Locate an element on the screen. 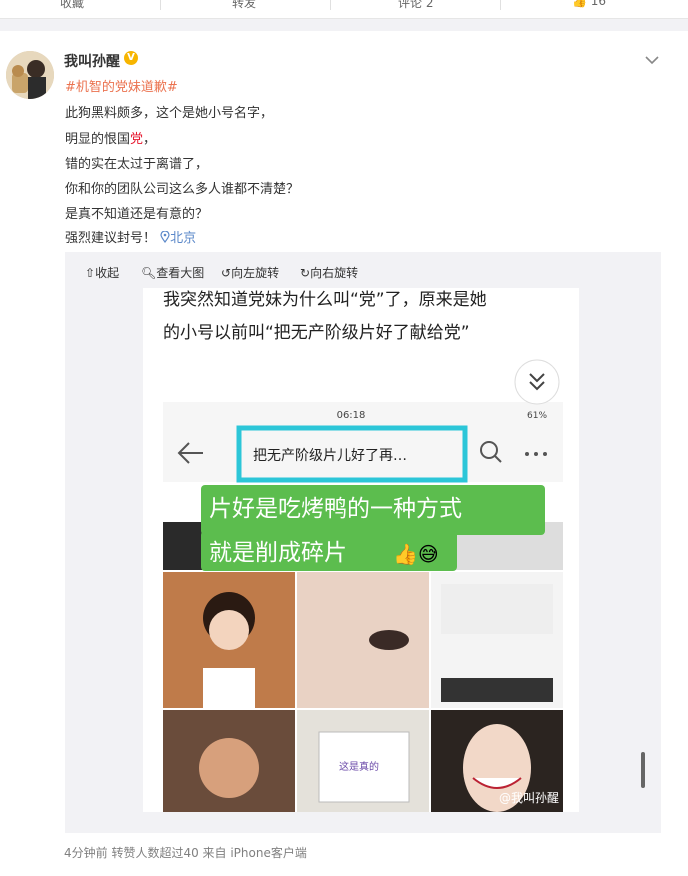 The width and height of the screenshot is (688, 876). username-link: 我叫孙醒 is located at coordinates (92, 61).